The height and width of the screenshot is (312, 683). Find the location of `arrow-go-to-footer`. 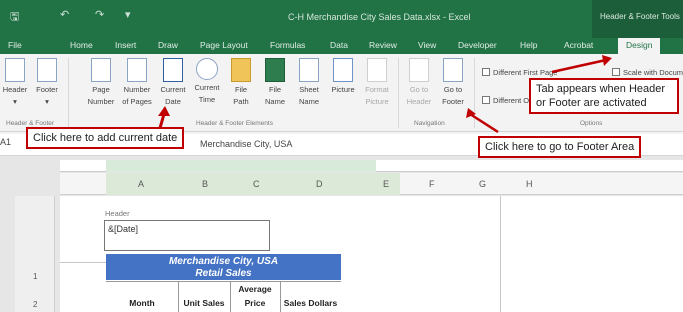

arrow-go-to-footer is located at coordinates (484, 123).